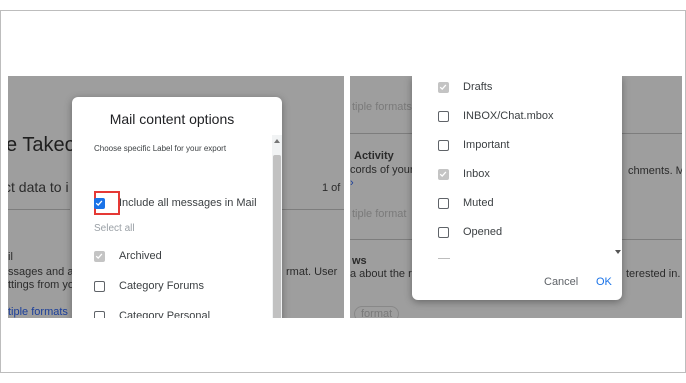  I want to click on cancel-button: Cancel, so click(561, 282).